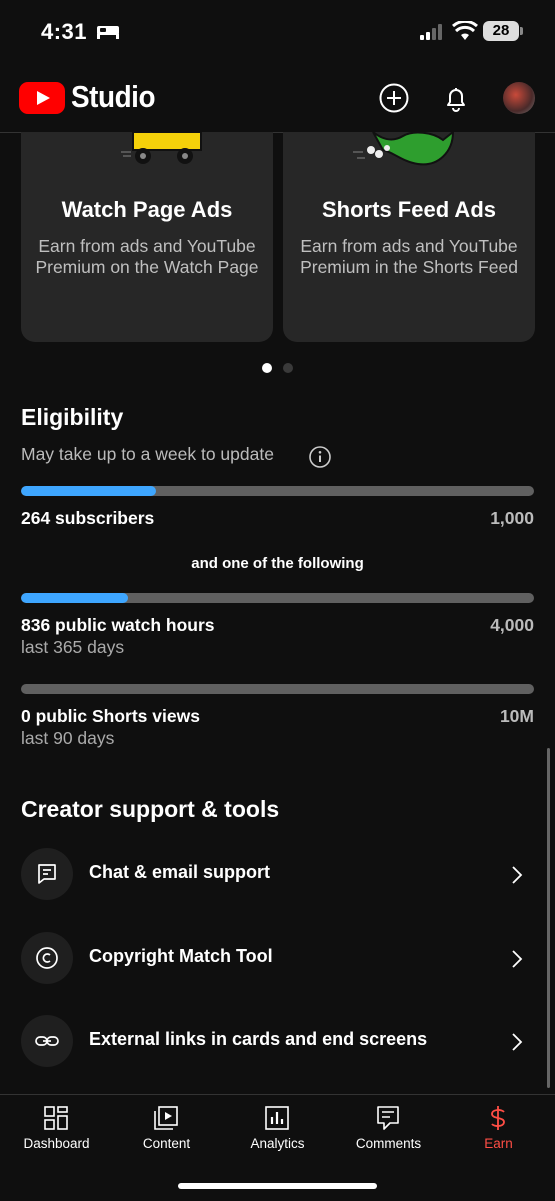  I want to click on nav-comments: Comments, so click(388, 1130).